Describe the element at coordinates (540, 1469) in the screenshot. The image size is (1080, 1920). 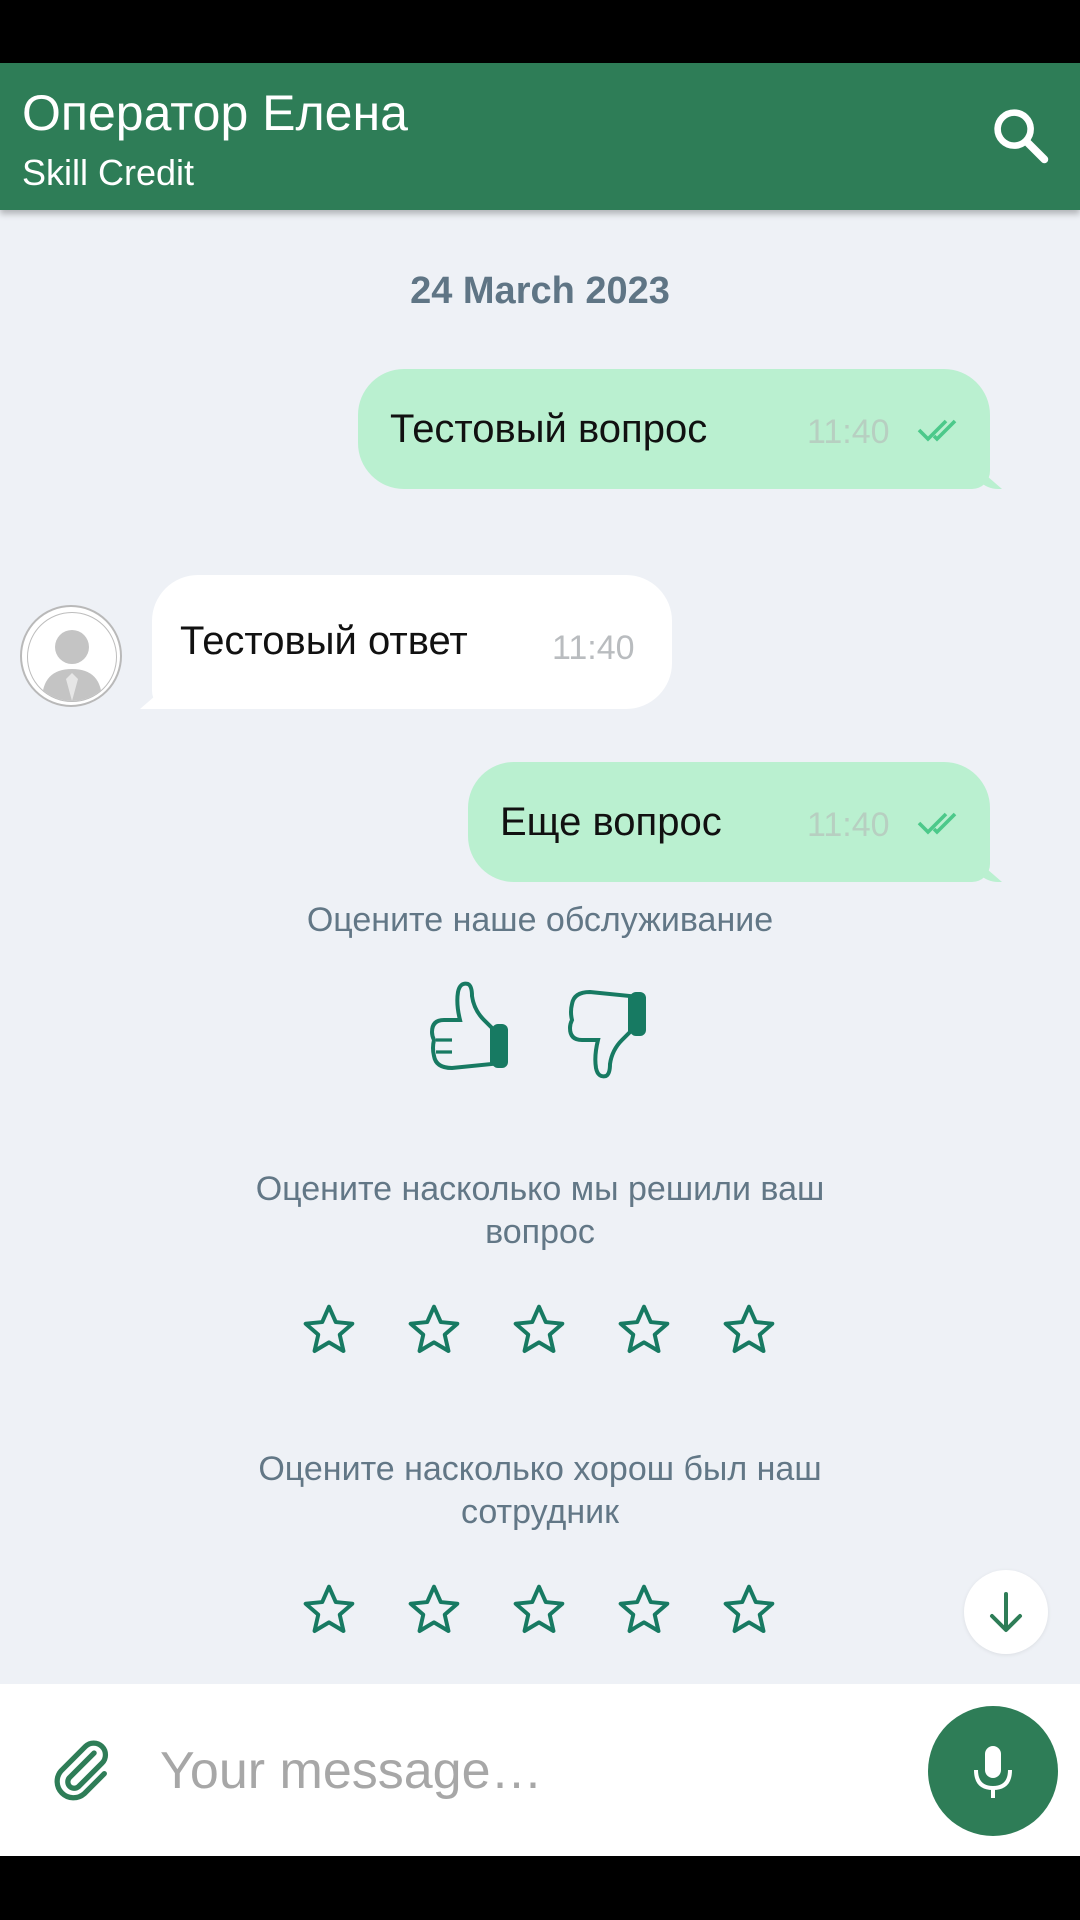
I see `employee-prompt-line1: Оцените насколько хорош был наш` at that location.